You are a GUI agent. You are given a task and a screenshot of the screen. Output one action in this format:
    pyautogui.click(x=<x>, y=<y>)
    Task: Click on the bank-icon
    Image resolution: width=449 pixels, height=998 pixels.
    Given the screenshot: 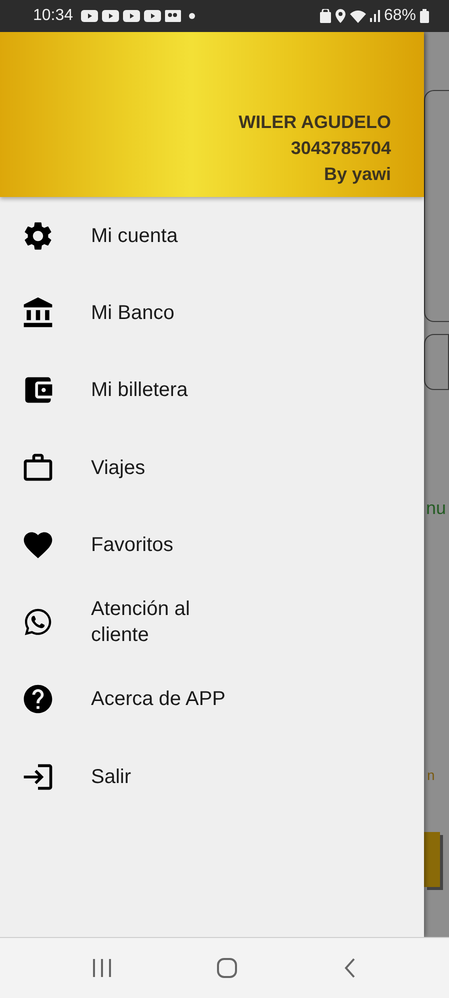 What is the action you would take?
    pyautogui.click(x=38, y=313)
    